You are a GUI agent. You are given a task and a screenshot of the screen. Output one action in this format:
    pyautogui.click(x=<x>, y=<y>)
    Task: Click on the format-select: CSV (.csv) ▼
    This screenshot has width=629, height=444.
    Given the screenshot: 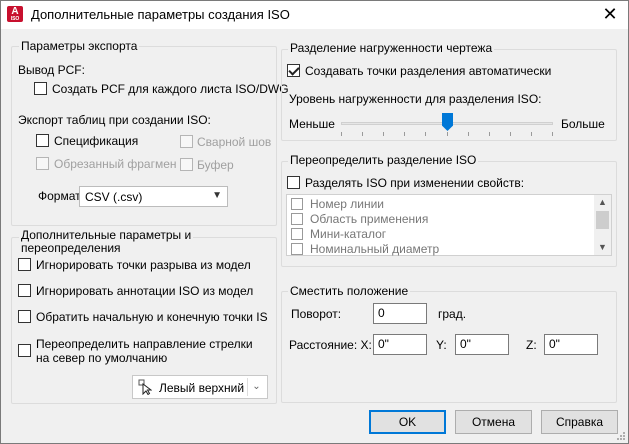 What is the action you would take?
    pyautogui.click(x=153, y=196)
    